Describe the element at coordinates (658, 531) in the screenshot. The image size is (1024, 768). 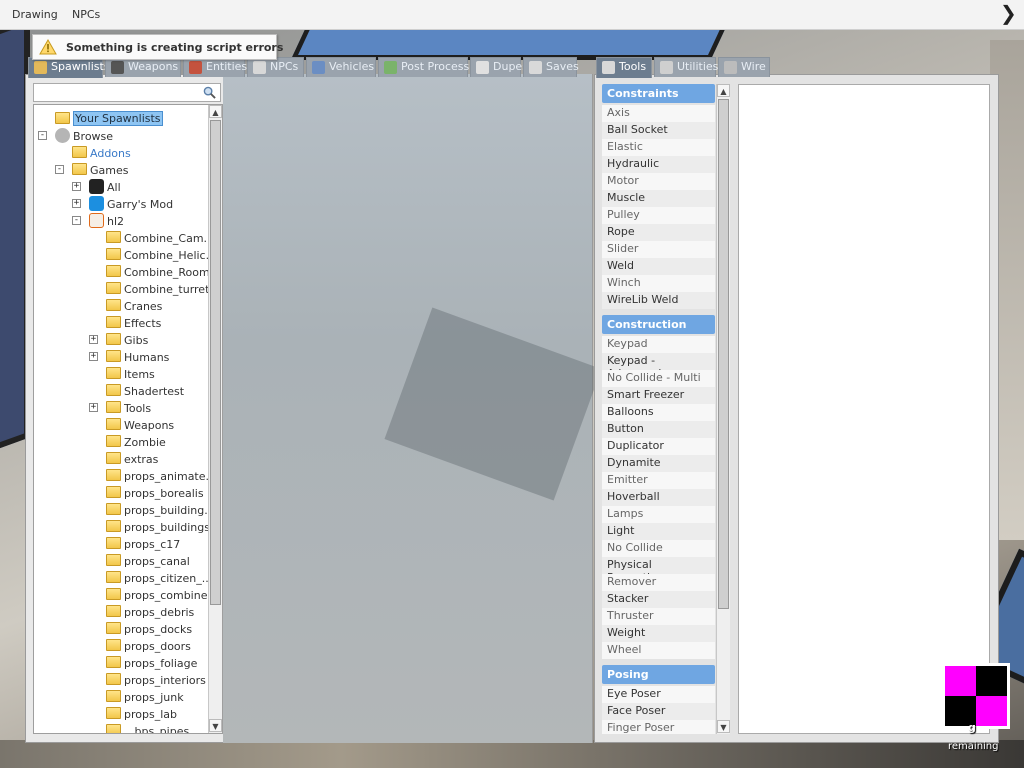
I see `tool-item: Light` at that location.